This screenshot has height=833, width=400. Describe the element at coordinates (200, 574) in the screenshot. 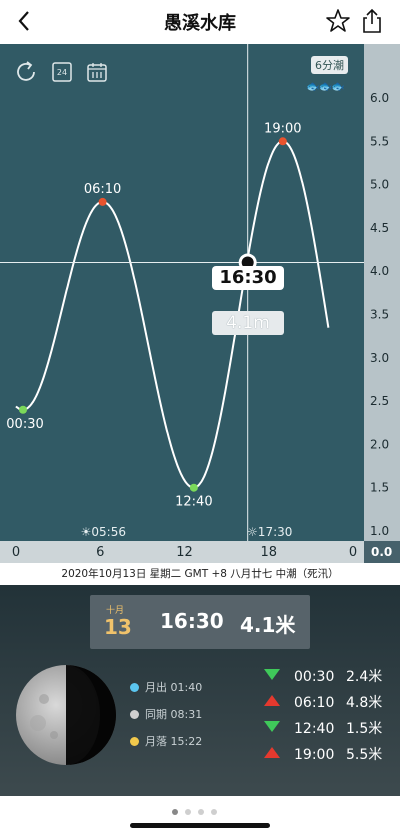

I see `date-info-line: 2020年10月13日 星期二 GMT +8 八月廿七 中潮（死汛）` at that location.